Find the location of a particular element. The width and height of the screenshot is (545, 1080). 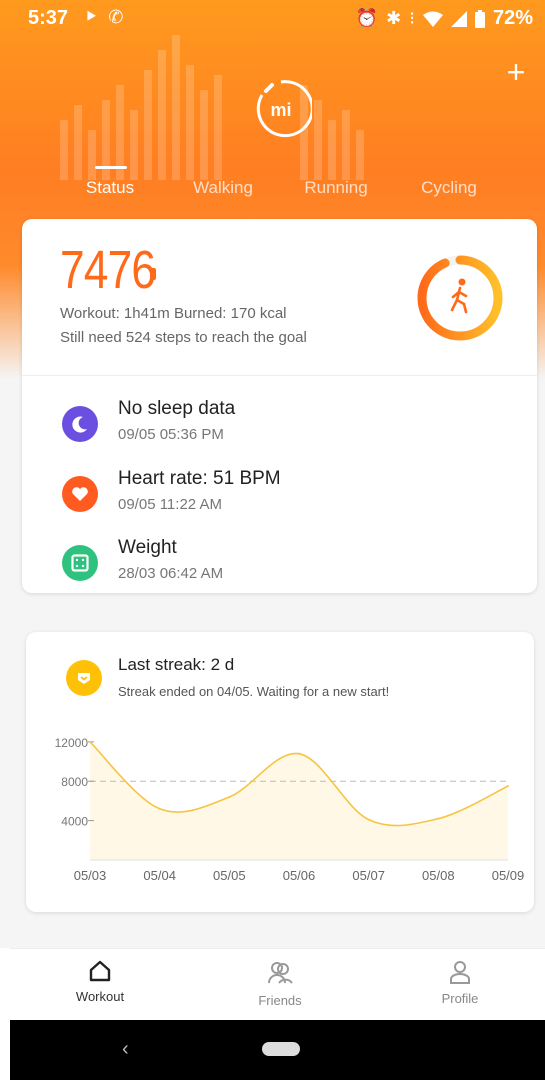

tab-bar: Status Walking Running Cycling is located at coordinates (272, 185).